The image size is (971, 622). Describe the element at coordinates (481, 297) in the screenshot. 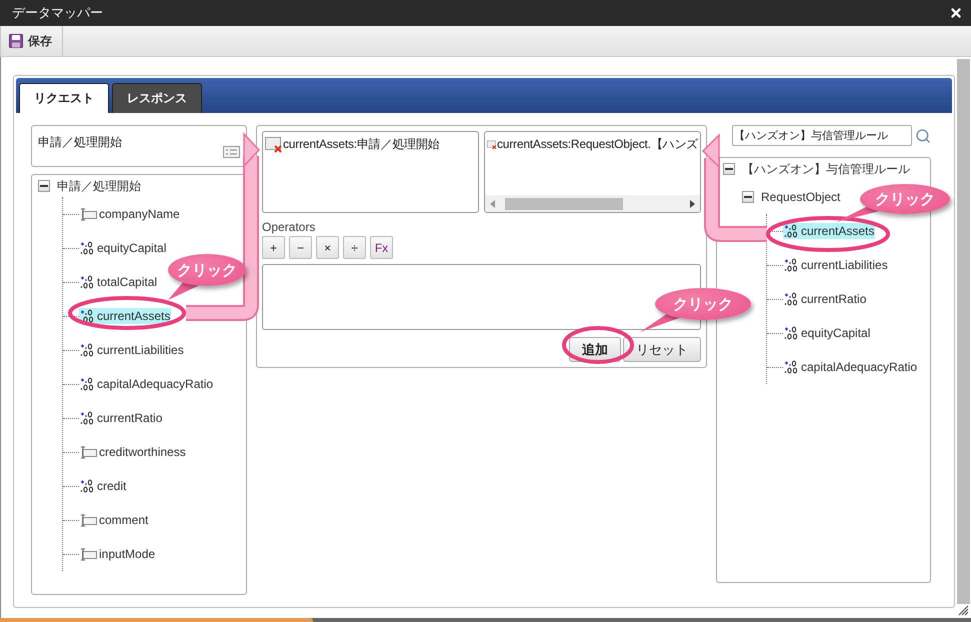

I see `expression-field` at that location.